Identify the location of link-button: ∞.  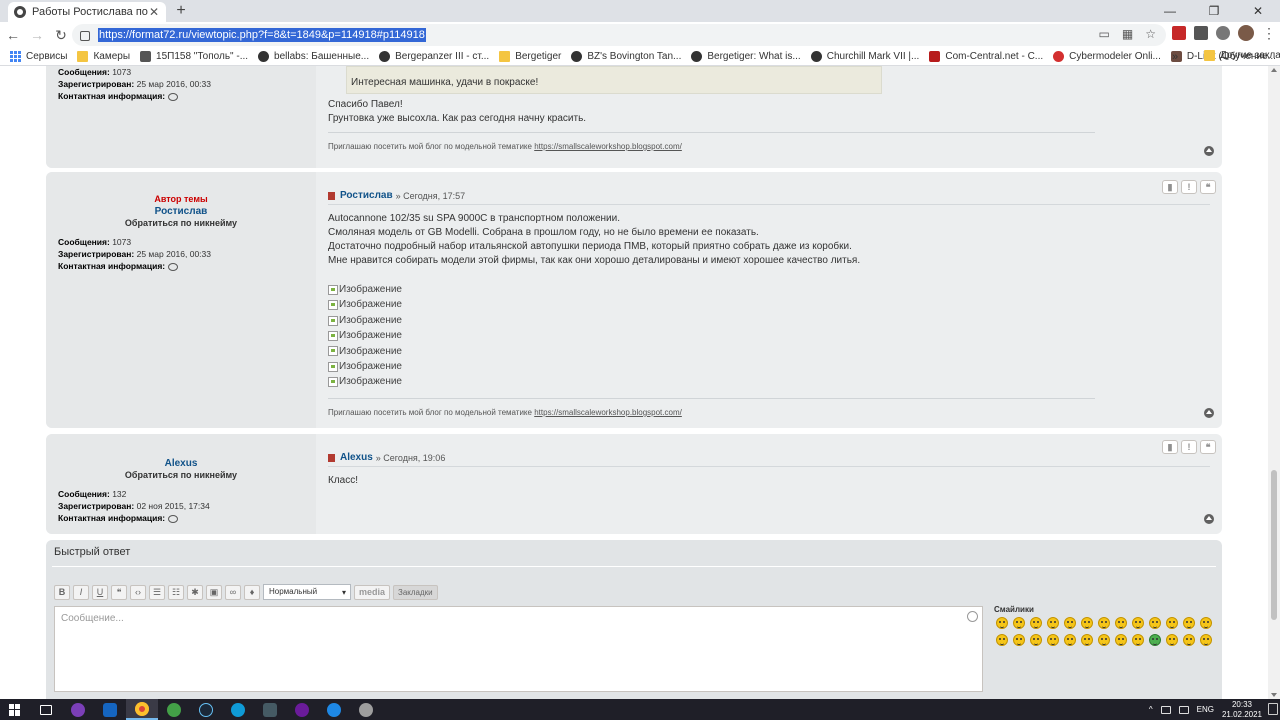
(233, 592).